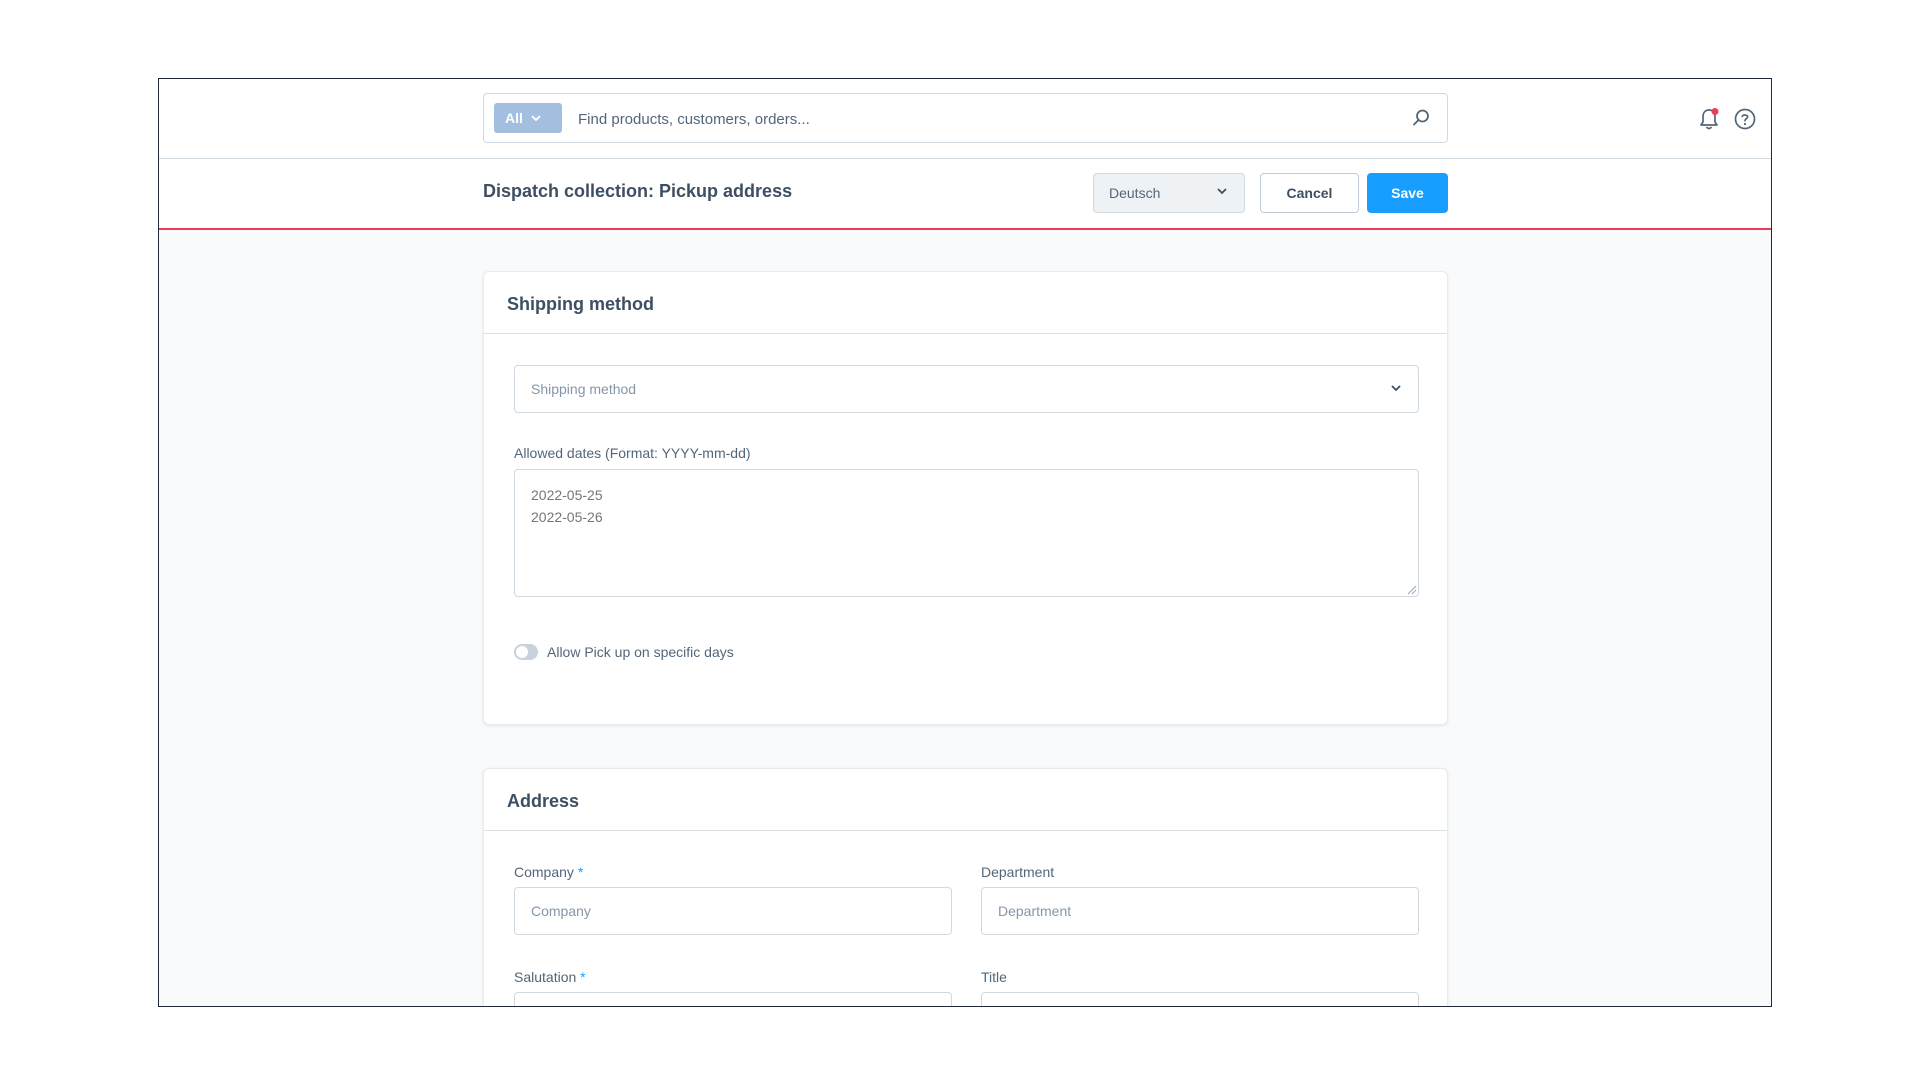 The width and height of the screenshot is (1920, 1080). Describe the element at coordinates (1135, 193) in the screenshot. I see `language-value: Deutsch` at that location.